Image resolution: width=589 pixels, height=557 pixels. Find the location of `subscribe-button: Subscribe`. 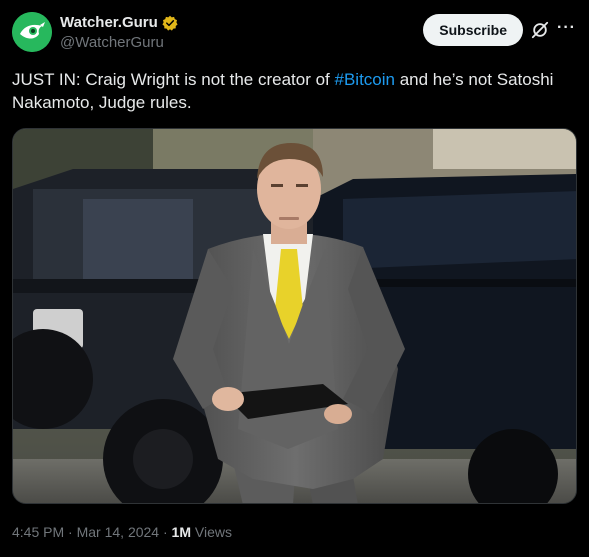

subscribe-button: Subscribe is located at coordinates (473, 30).